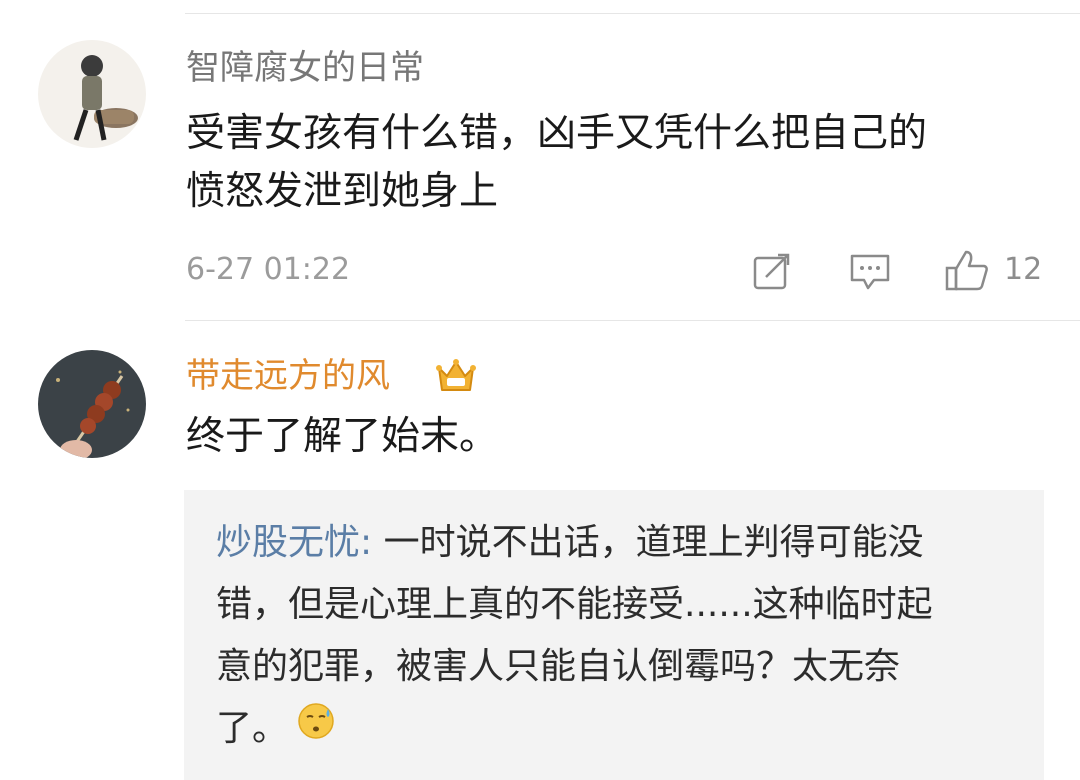 Image resolution: width=1080 pixels, height=780 pixels. Describe the element at coordinates (574, 604) in the screenshot. I see `reply-line: 错，但是心理上真的不能接受......这种临时起` at that location.